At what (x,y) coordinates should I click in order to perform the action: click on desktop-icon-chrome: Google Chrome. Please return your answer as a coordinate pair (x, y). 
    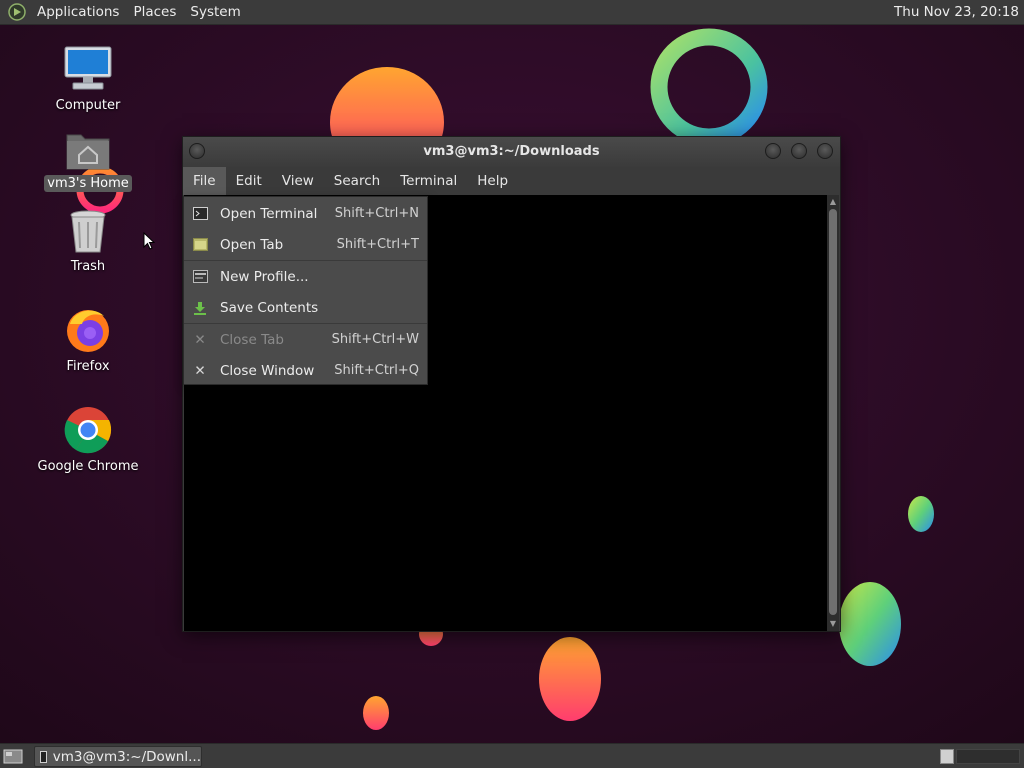
    Looking at the image, I should click on (88, 440).